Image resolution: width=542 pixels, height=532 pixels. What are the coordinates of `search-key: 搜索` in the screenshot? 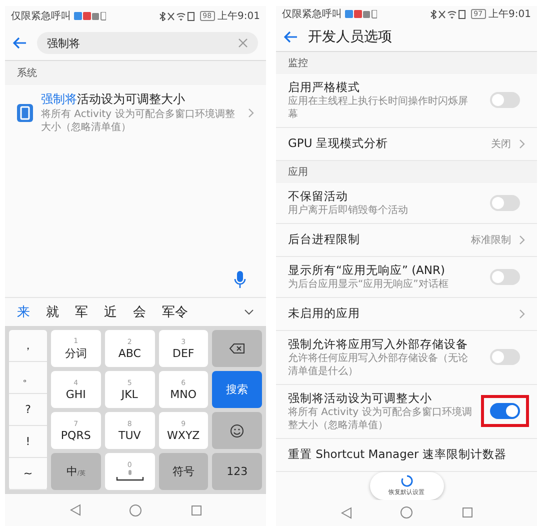 It's located at (237, 389).